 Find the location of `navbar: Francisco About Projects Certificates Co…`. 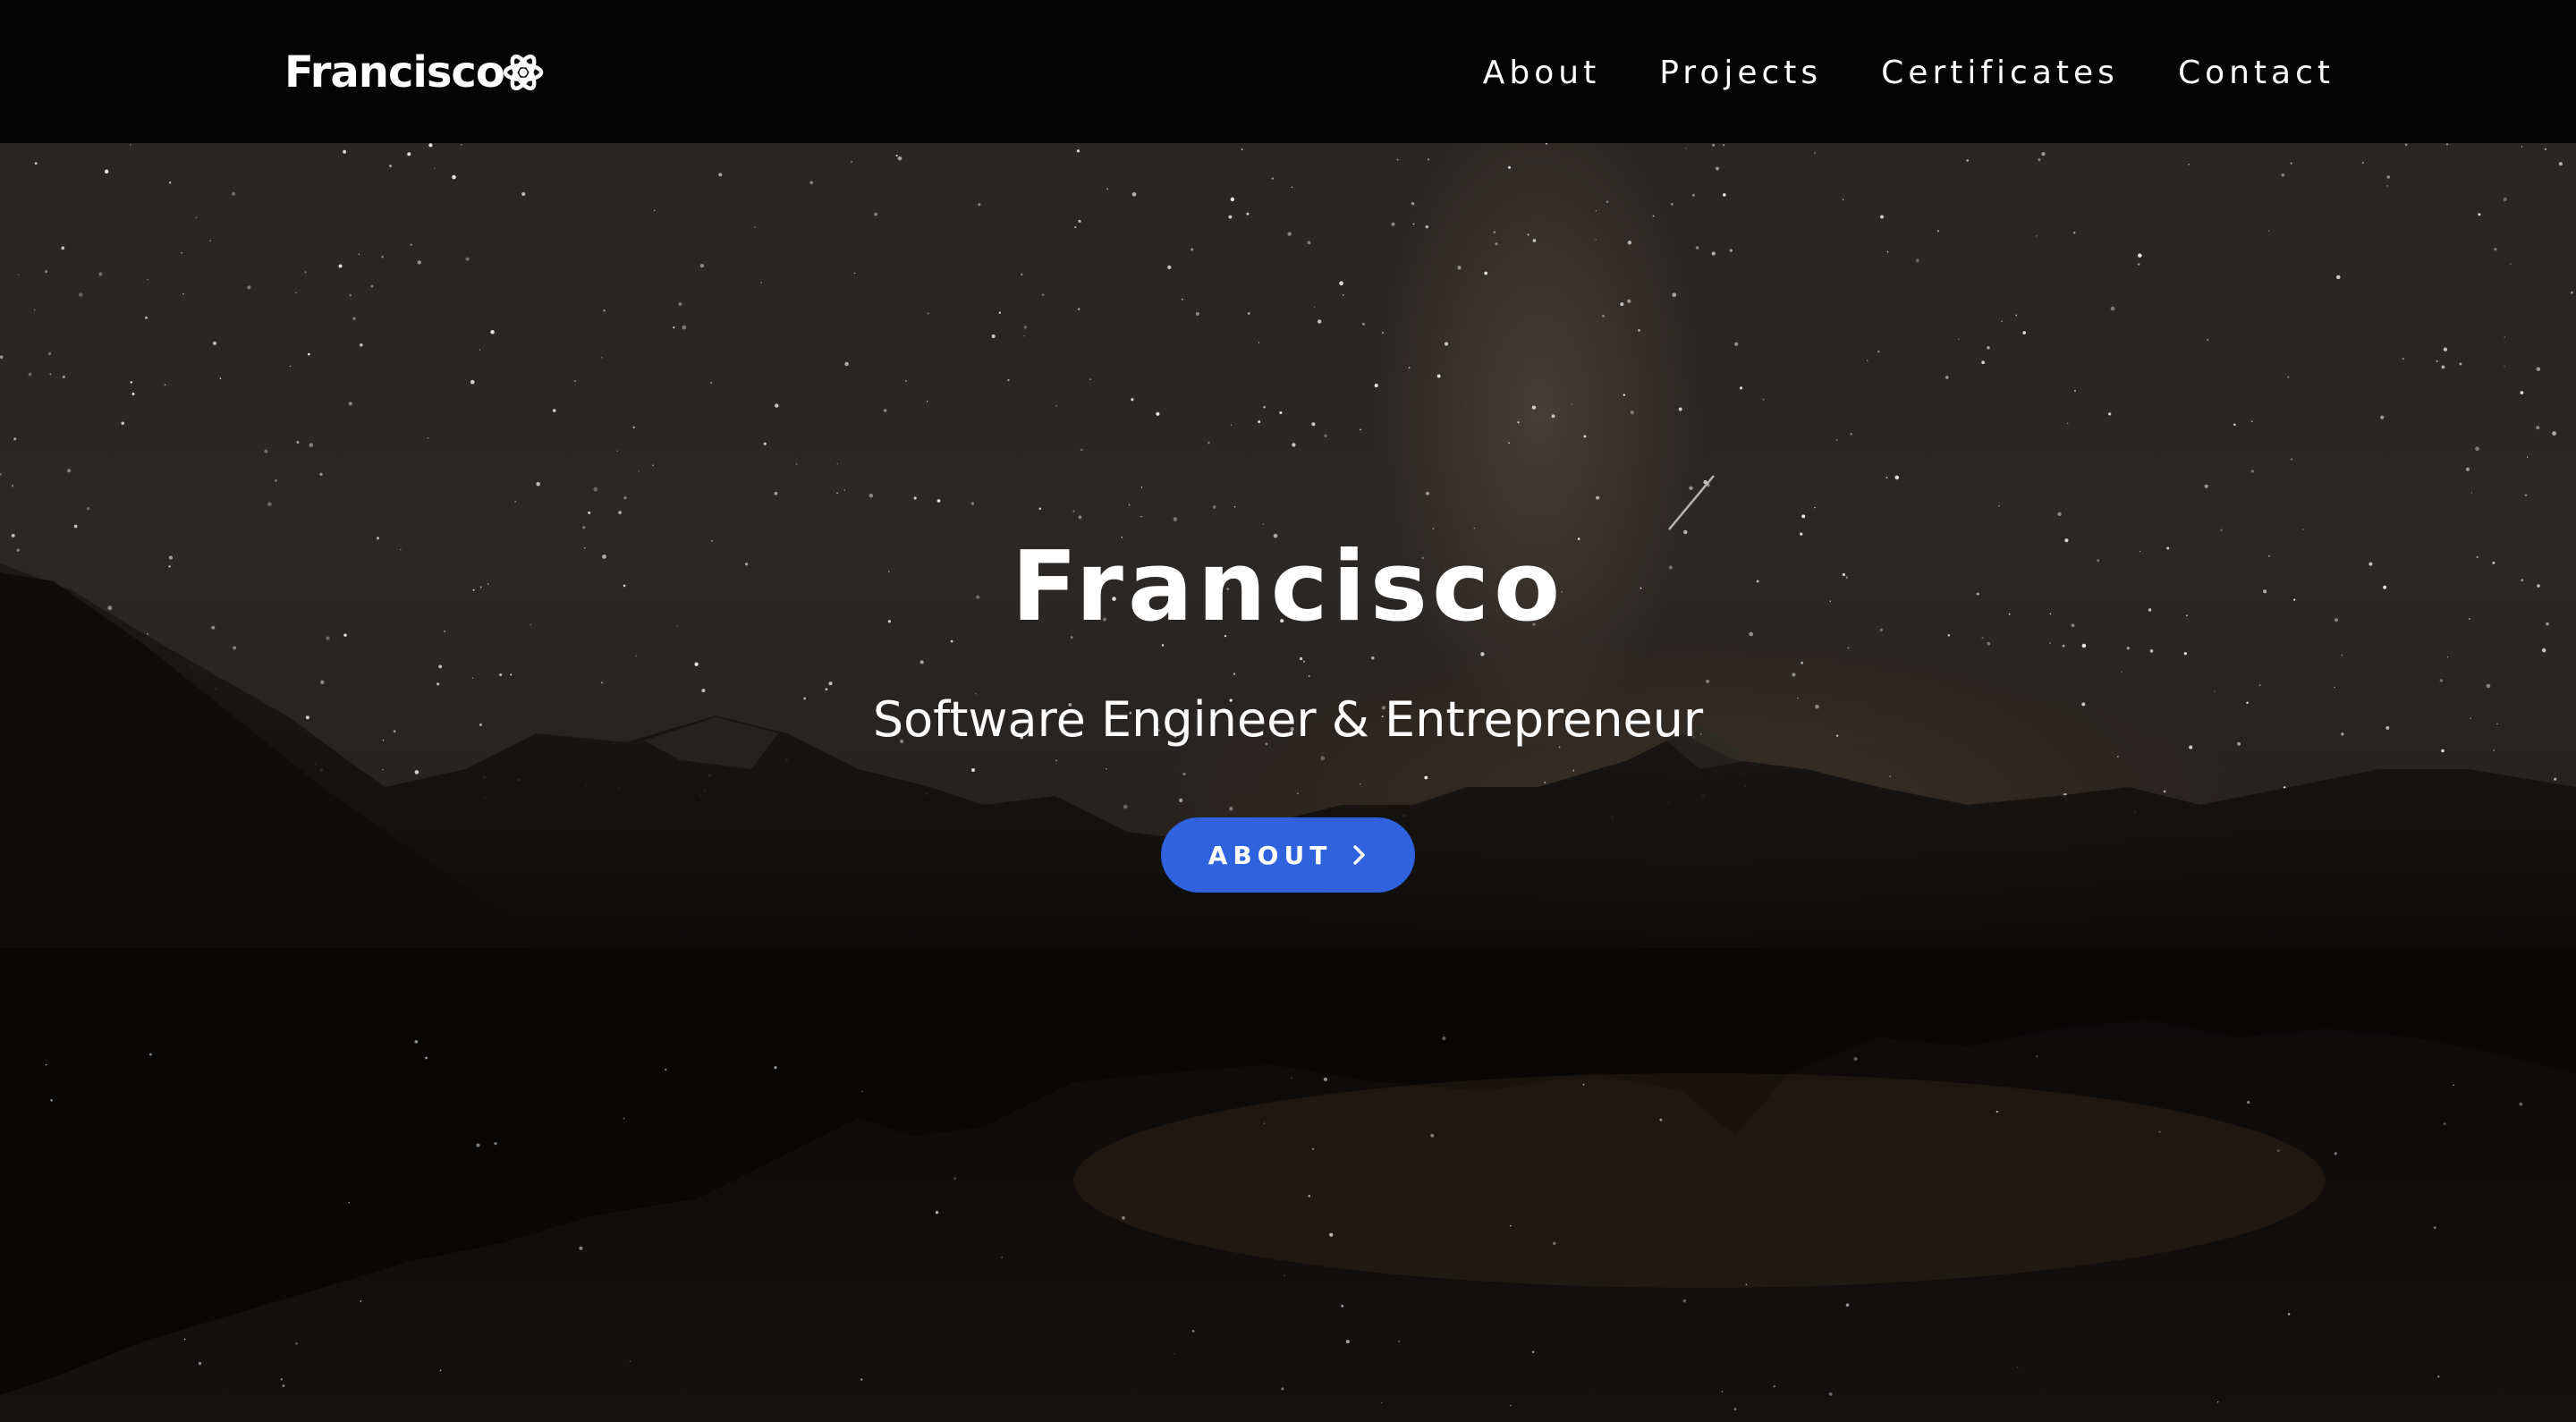

navbar: Francisco About Projects Certificates Co… is located at coordinates (1288, 71).